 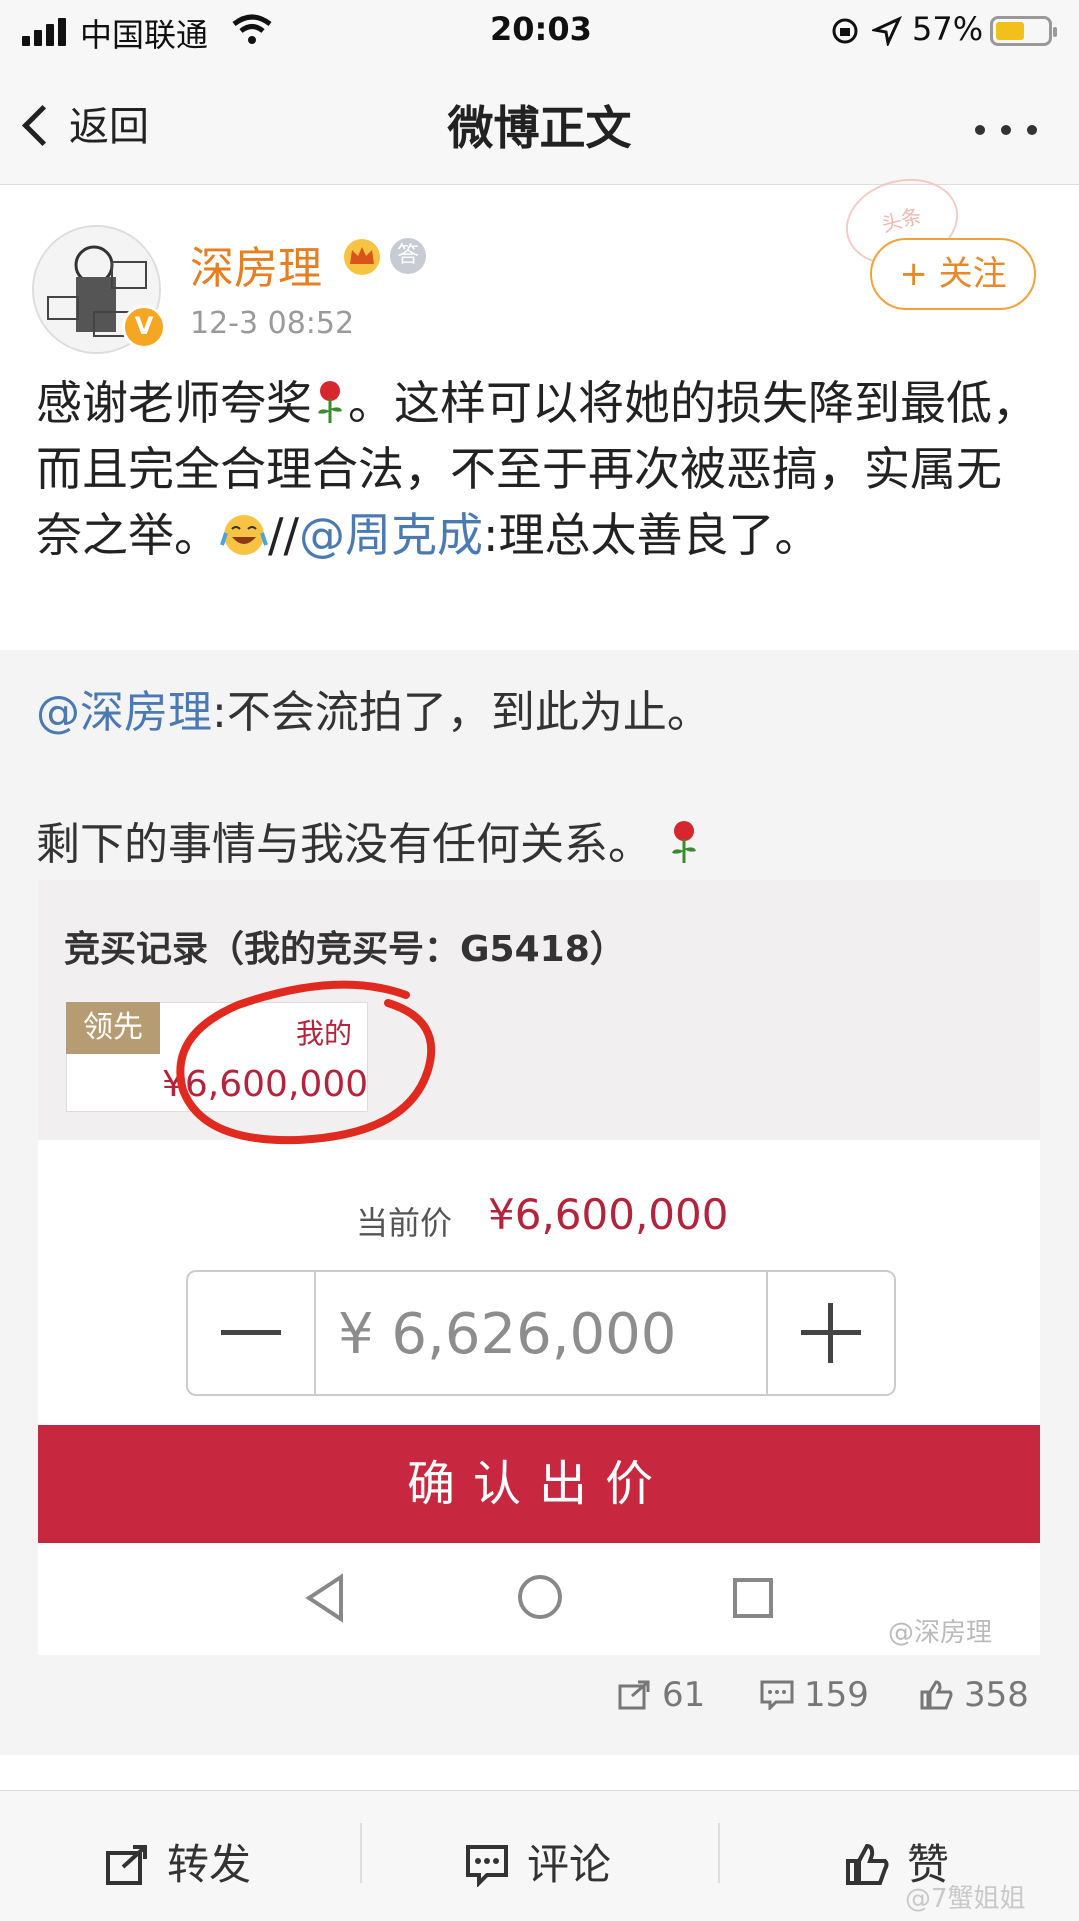 I want to click on plus-icon, so click(x=830, y=1333).